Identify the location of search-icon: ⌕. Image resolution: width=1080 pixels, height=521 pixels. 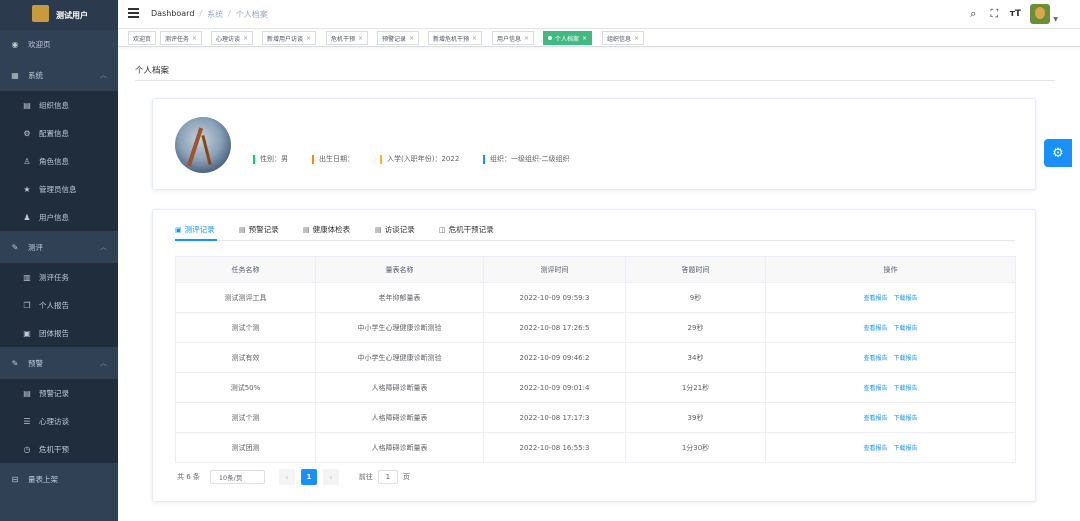
(973, 13).